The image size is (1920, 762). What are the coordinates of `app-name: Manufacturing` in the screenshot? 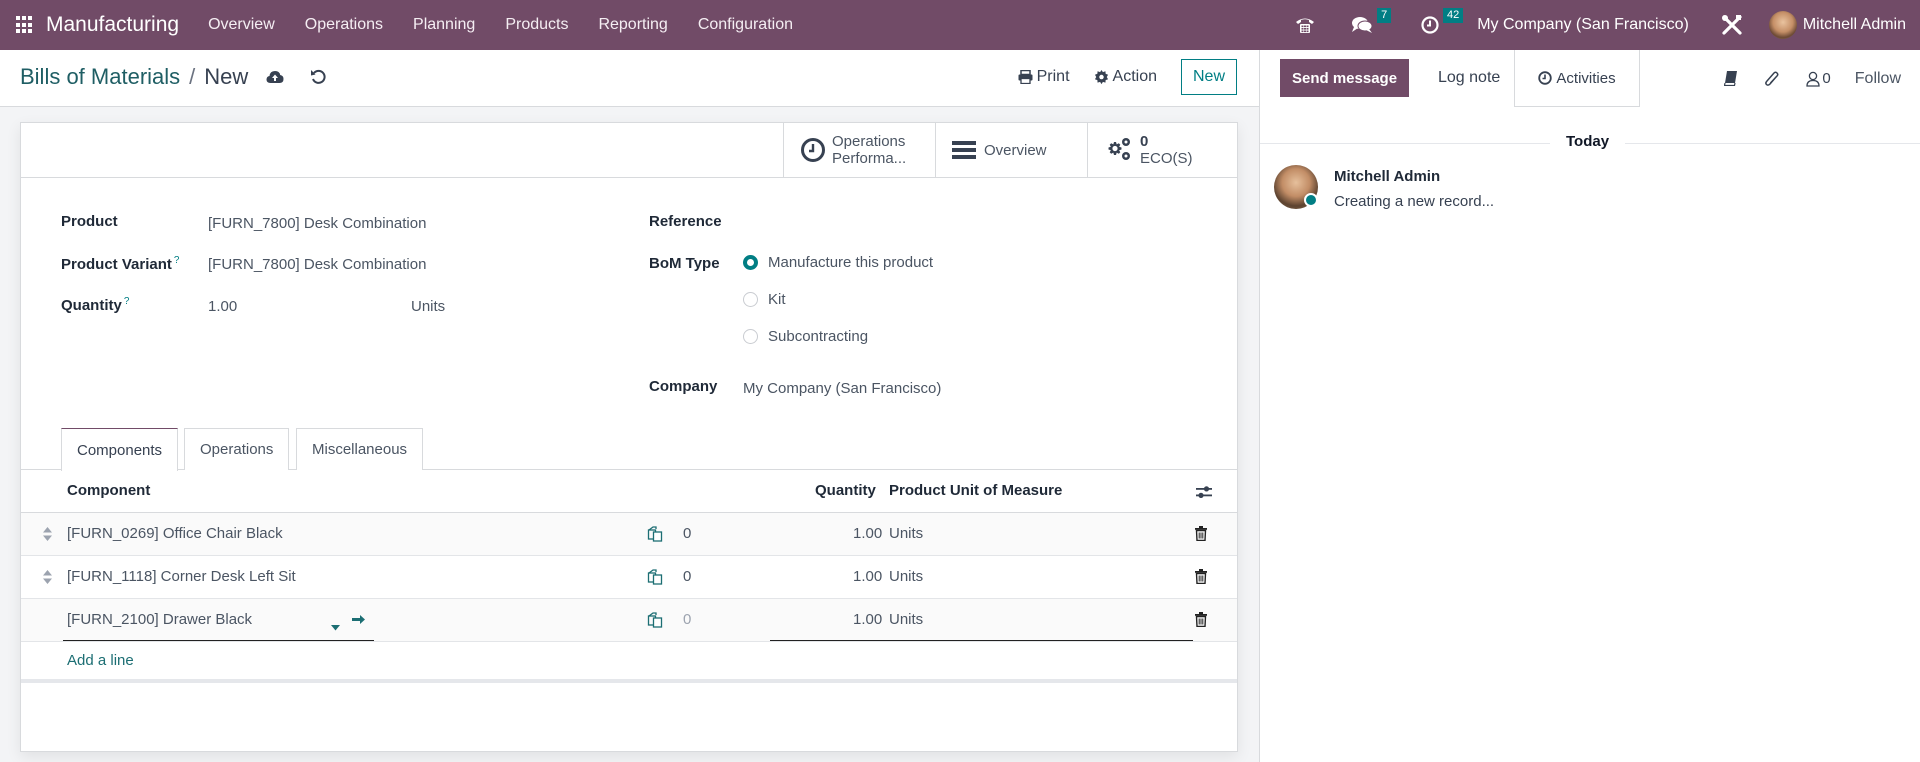 It's located at (112, 25).